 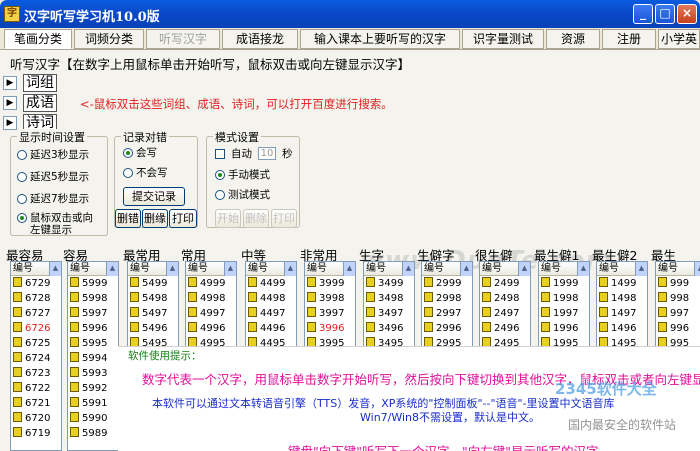 What do you see at coordinates (260, 39) in the screenshot?
I see `tab-idiom-chain: 成语接龙` at bounding box center [260, 39].